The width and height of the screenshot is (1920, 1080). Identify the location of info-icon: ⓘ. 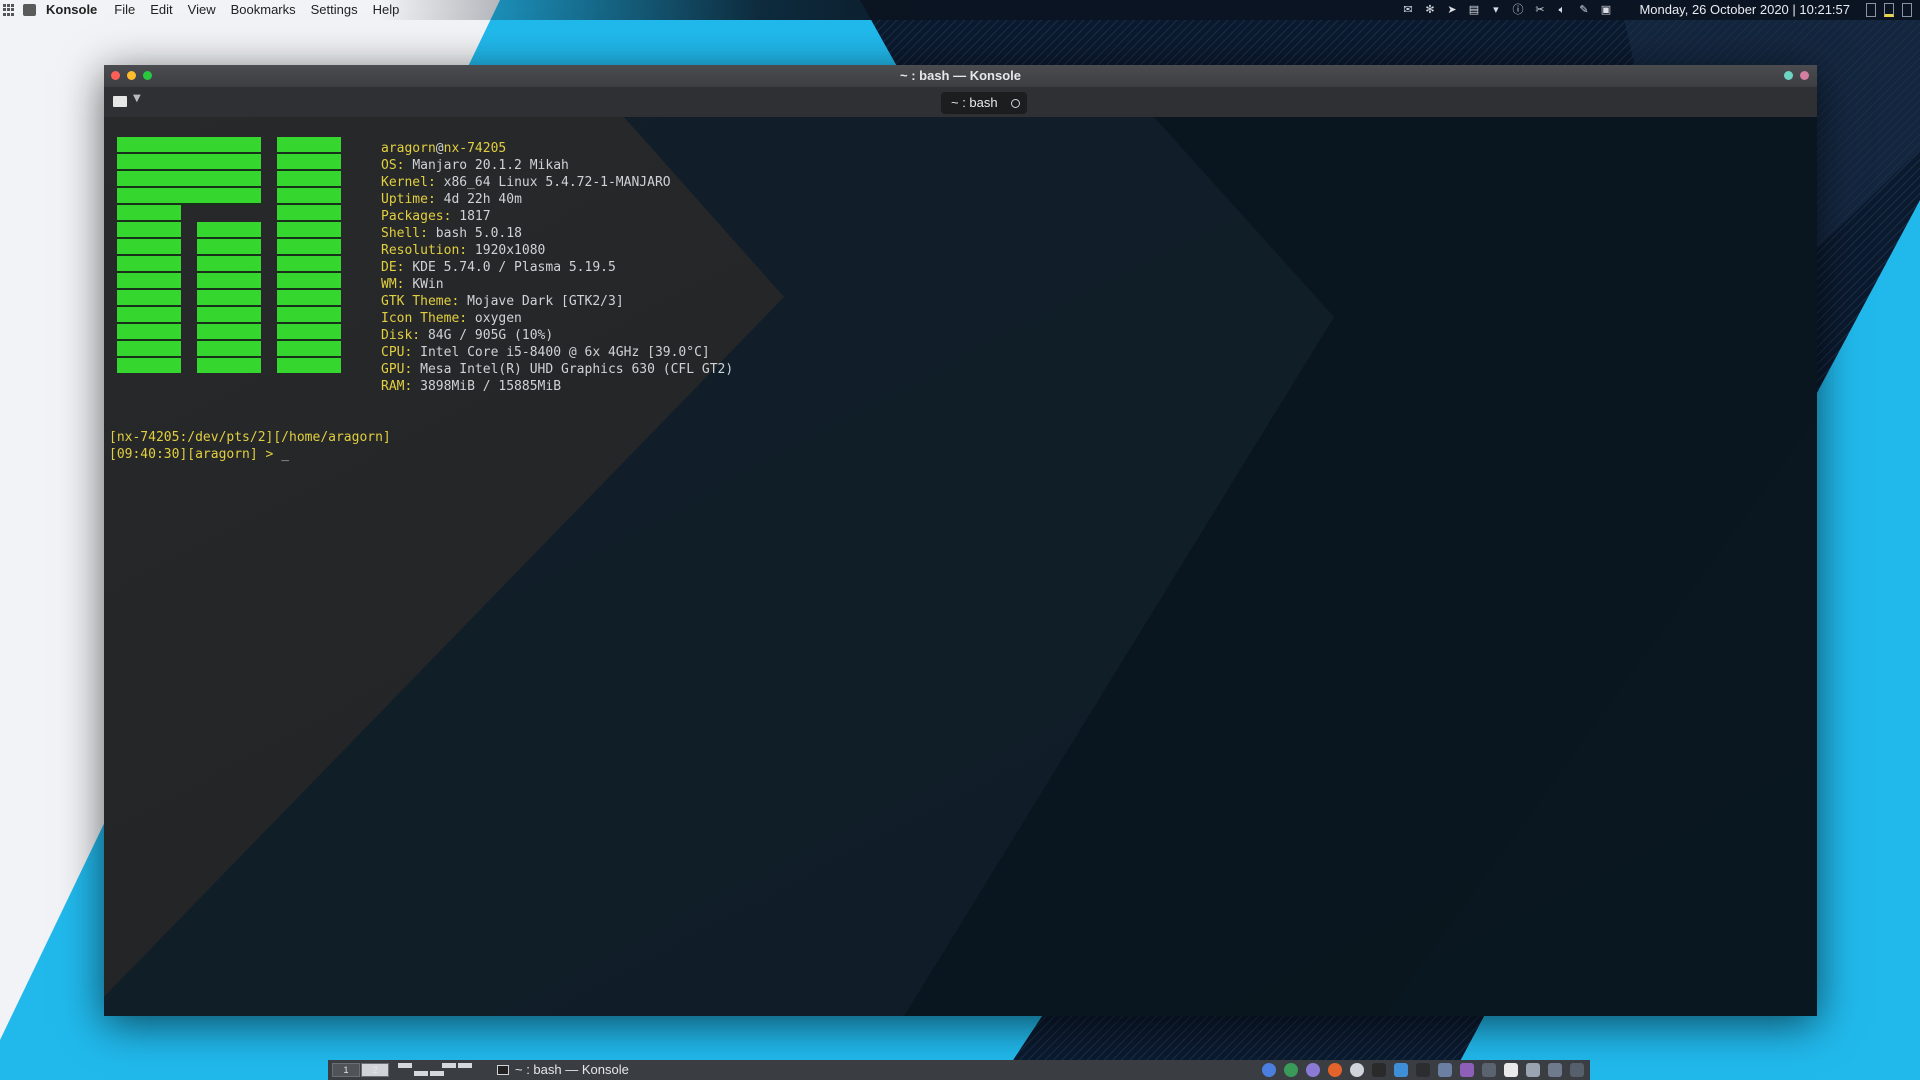
(1517, 9).